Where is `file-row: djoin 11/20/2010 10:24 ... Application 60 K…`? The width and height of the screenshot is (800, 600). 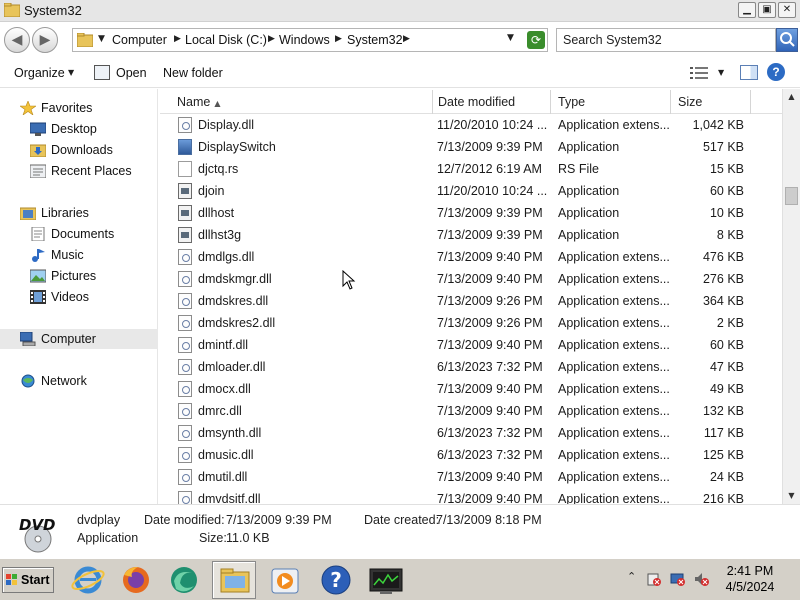
file-row: djoin 11/20/2010 10:24 ... Application 60 K… is located at coordinates (471, 191).